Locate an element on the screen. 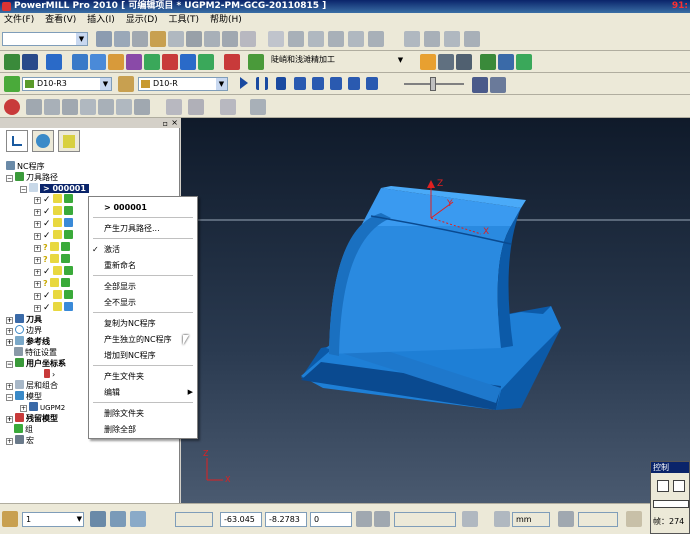 Image resolution: width=690 pixels, height=534 pixels. block-icon is located at coordinates (54, 62).